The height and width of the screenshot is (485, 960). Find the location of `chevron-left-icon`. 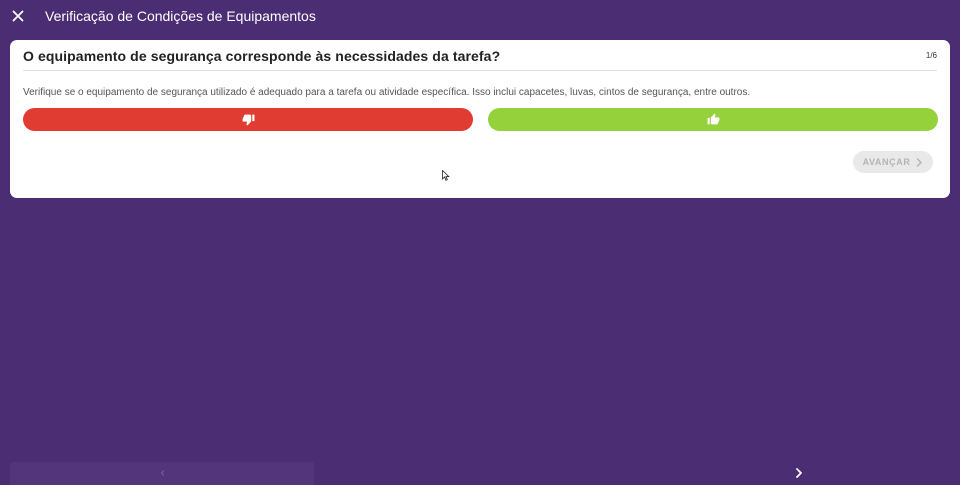

chevron-left-icon is located at coordinates (162, 473).